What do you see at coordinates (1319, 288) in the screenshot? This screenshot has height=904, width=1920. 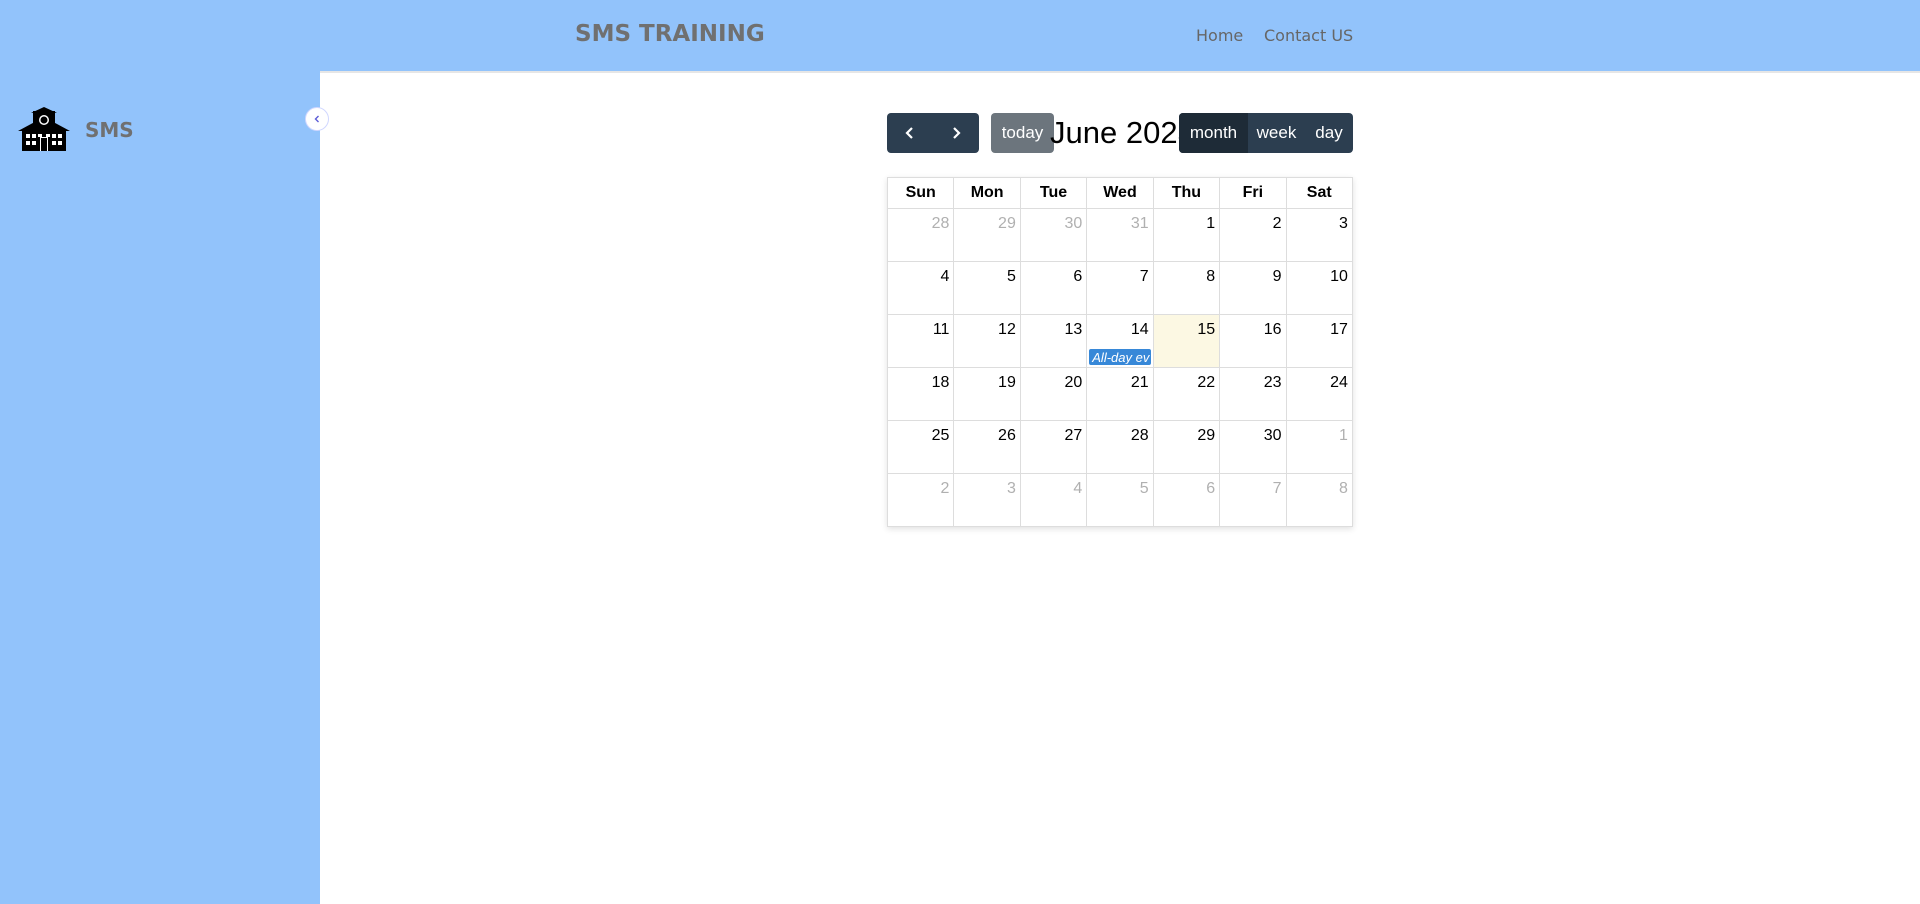 I see `day-cell: 10` at bounding box center [1319, 288].